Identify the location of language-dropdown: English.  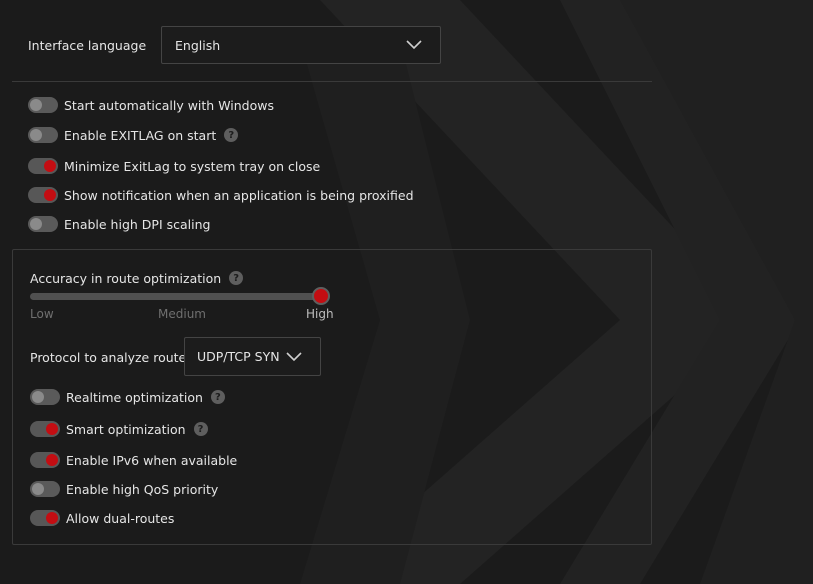
(301, 45).